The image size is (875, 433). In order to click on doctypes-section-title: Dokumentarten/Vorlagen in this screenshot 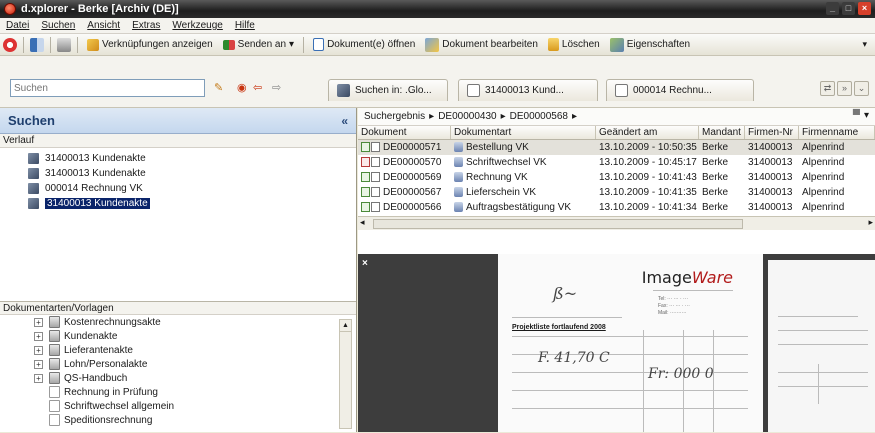, I will do `click(178, 308)`.